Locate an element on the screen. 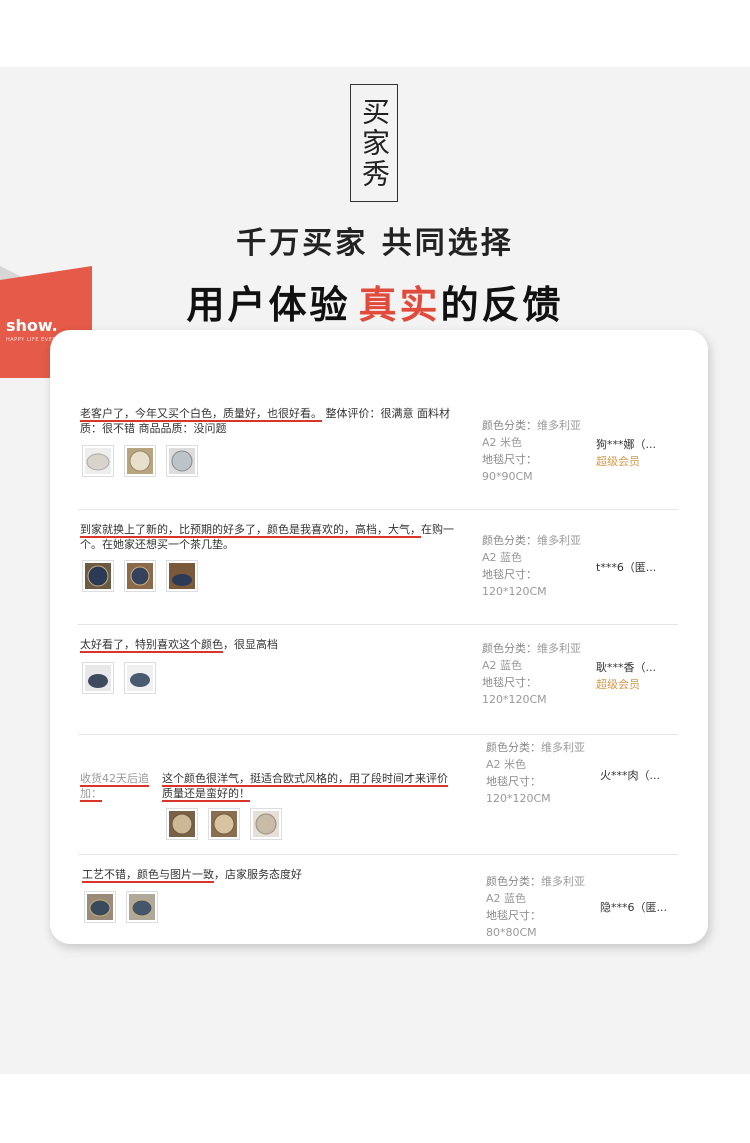 The height and width of the screenshot is (1143, 750). reviewer: 耿***香（... 超级会员 is located at coordinates (626, 676).